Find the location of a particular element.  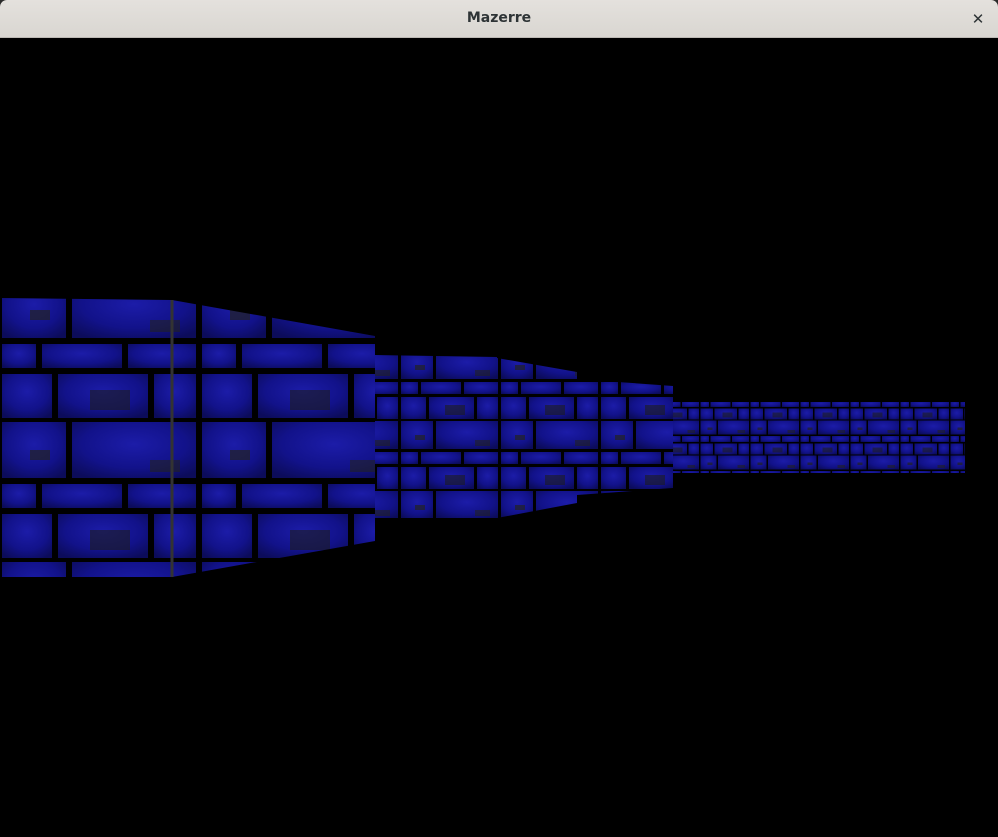

window-title: Mazerre is located at coordinates (499, 18).